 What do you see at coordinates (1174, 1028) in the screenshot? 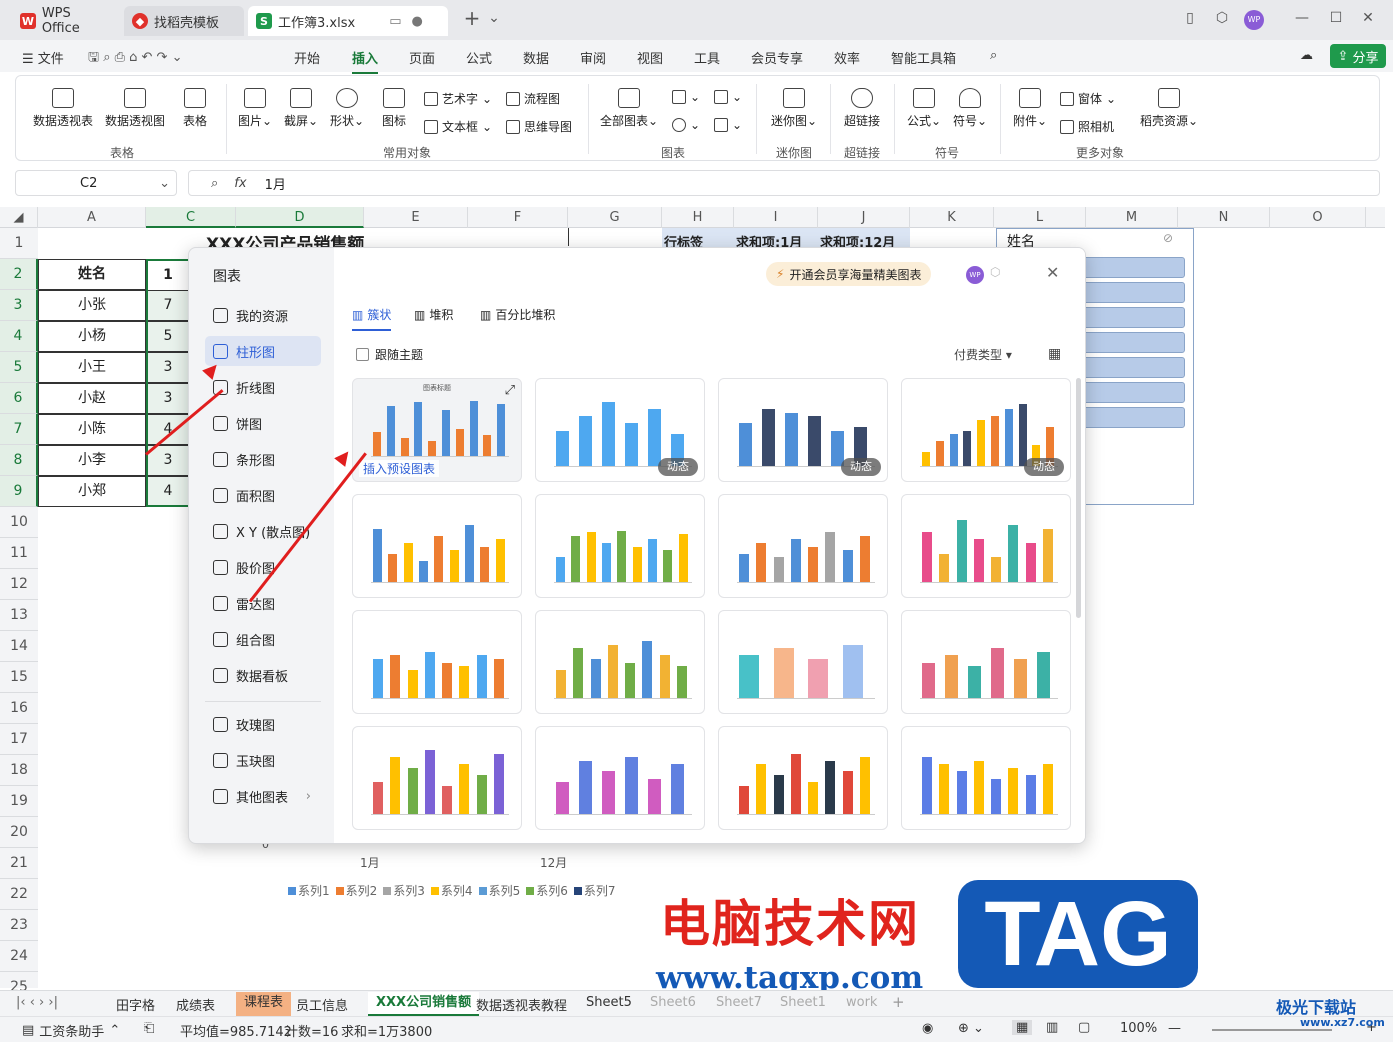
I see `zoom-out-icon: —` at bounding box center [1174, 1028].